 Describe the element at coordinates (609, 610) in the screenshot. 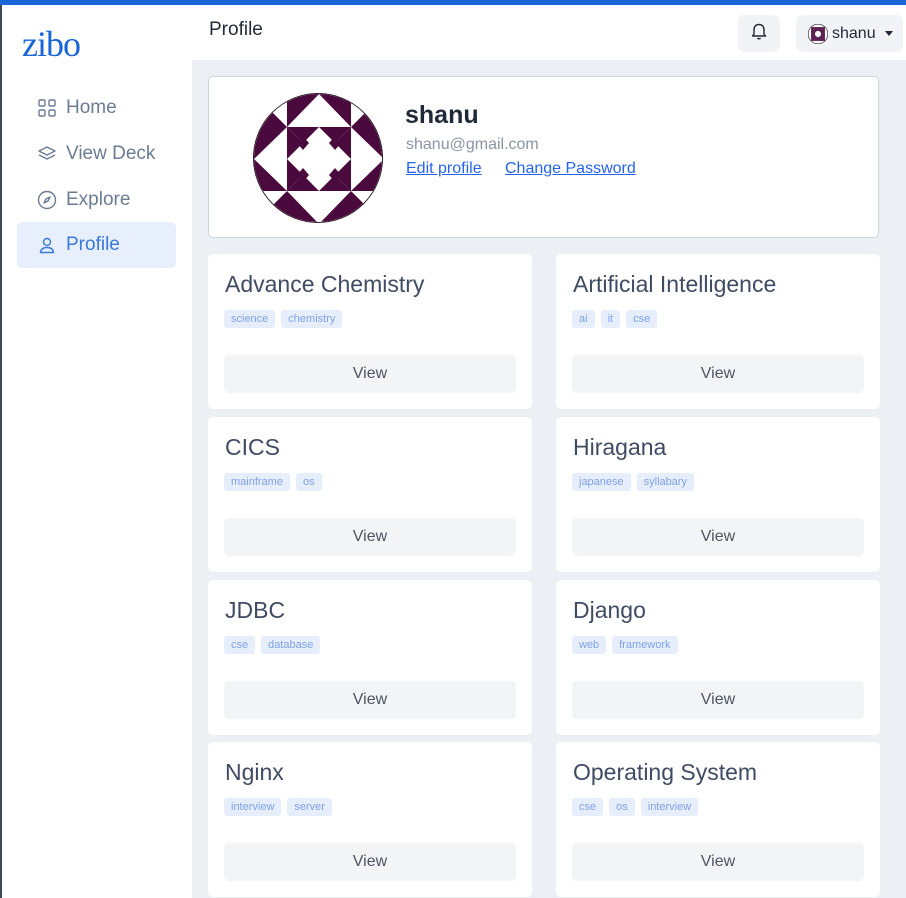

I see `deck-title: Django` at that location.